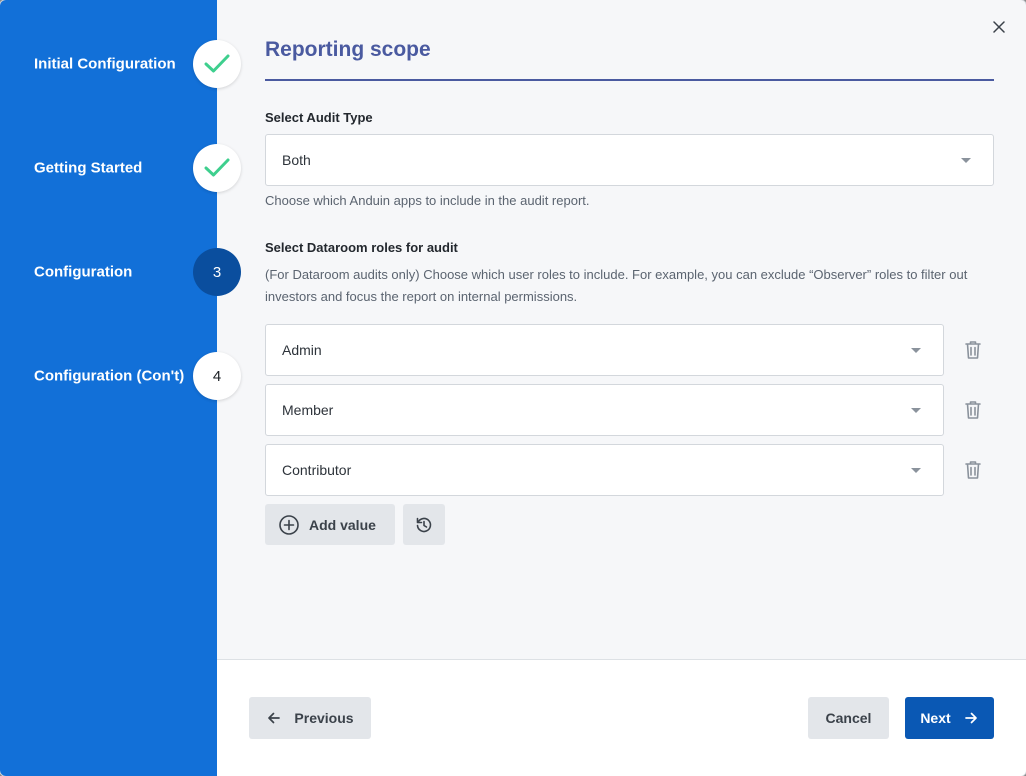 The height and width of the screenshot is (776, 1026). What do you see at coordinates (604, 470) in the screenshot?
I see `role-select-contributor: Contributor` at bounding box center [604, 470].